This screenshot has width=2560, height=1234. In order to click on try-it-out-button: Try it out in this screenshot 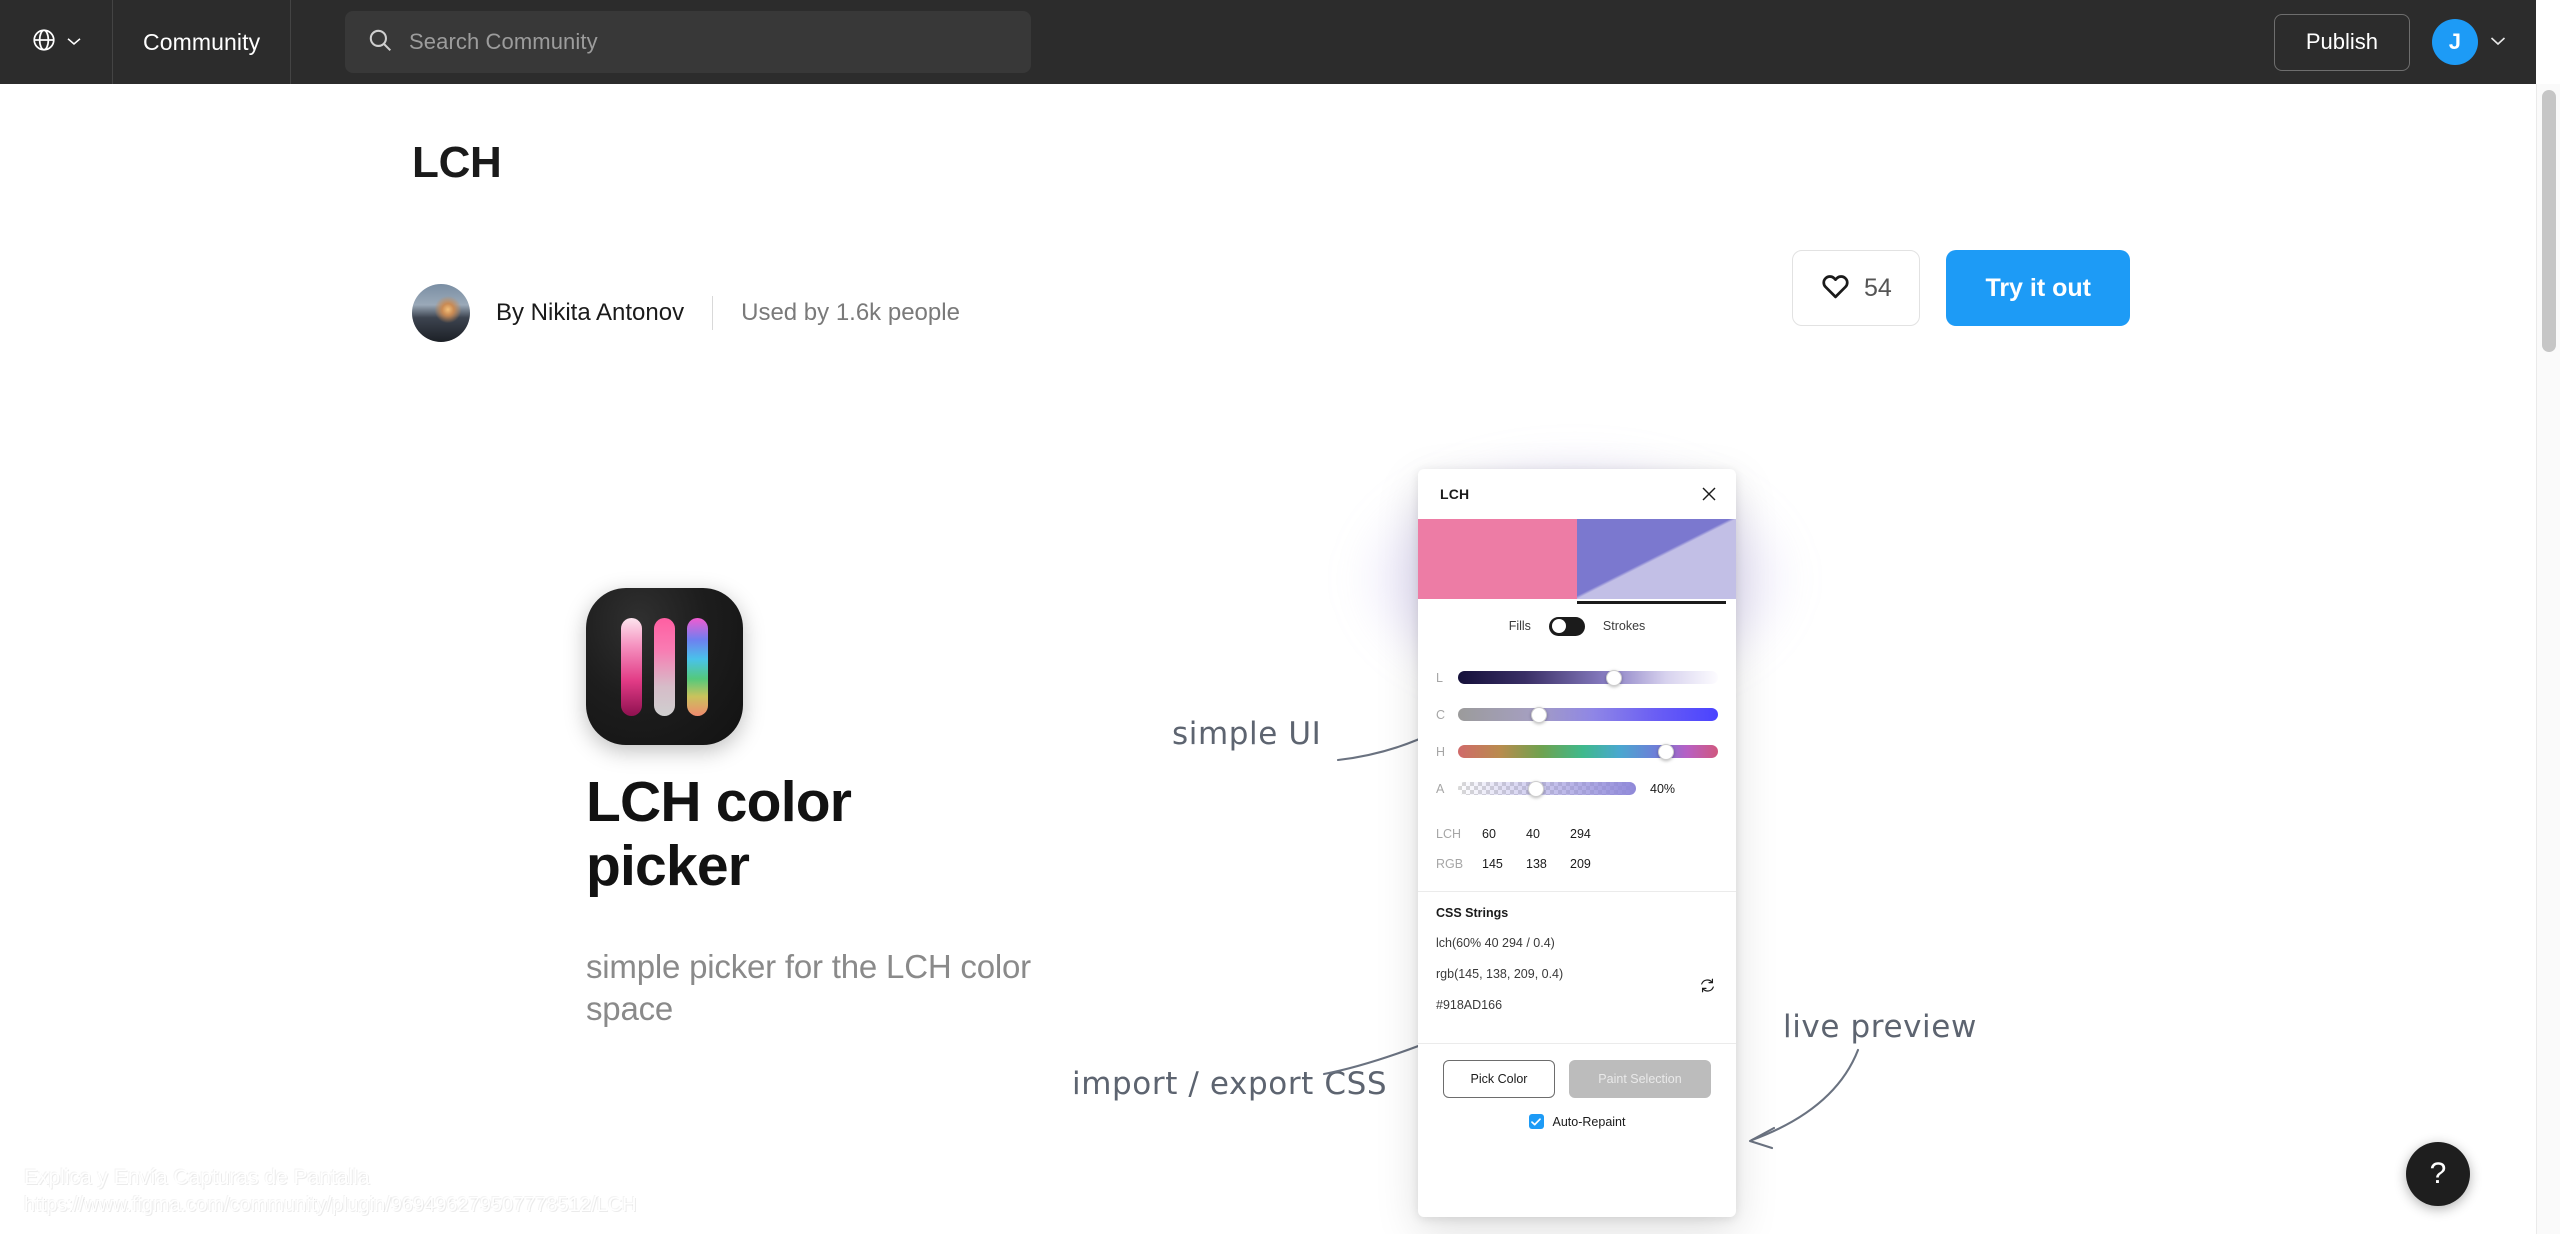, I will do `click(2038, 288)`.